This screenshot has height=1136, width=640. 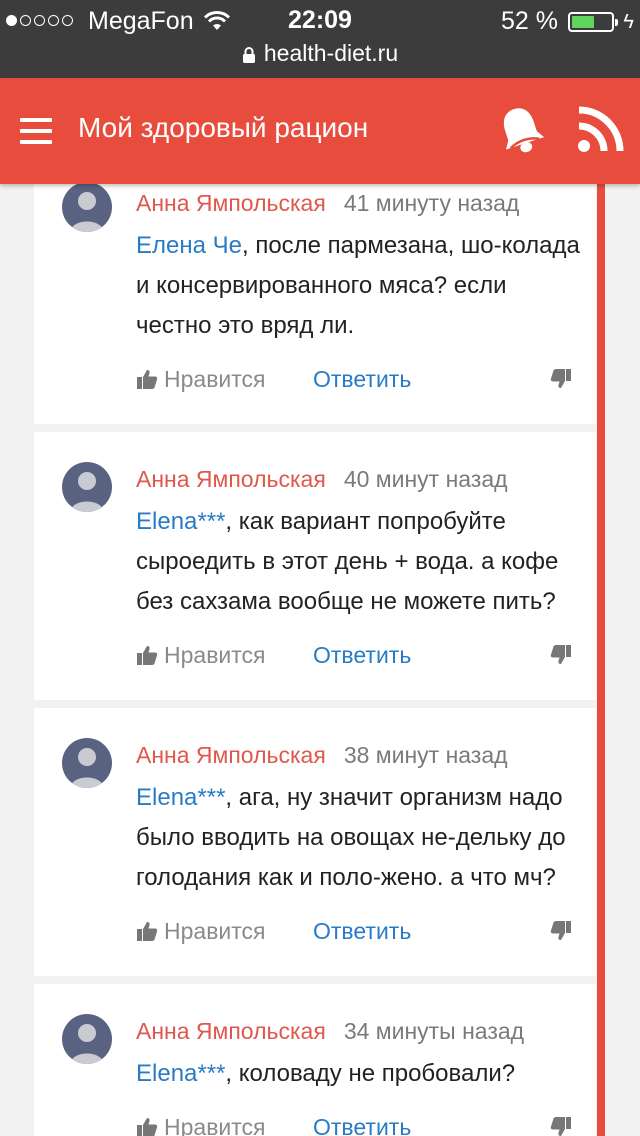 I want to click on comment-text: Elena***, коловаду не пробовали?, so click(x=326, y=1073).